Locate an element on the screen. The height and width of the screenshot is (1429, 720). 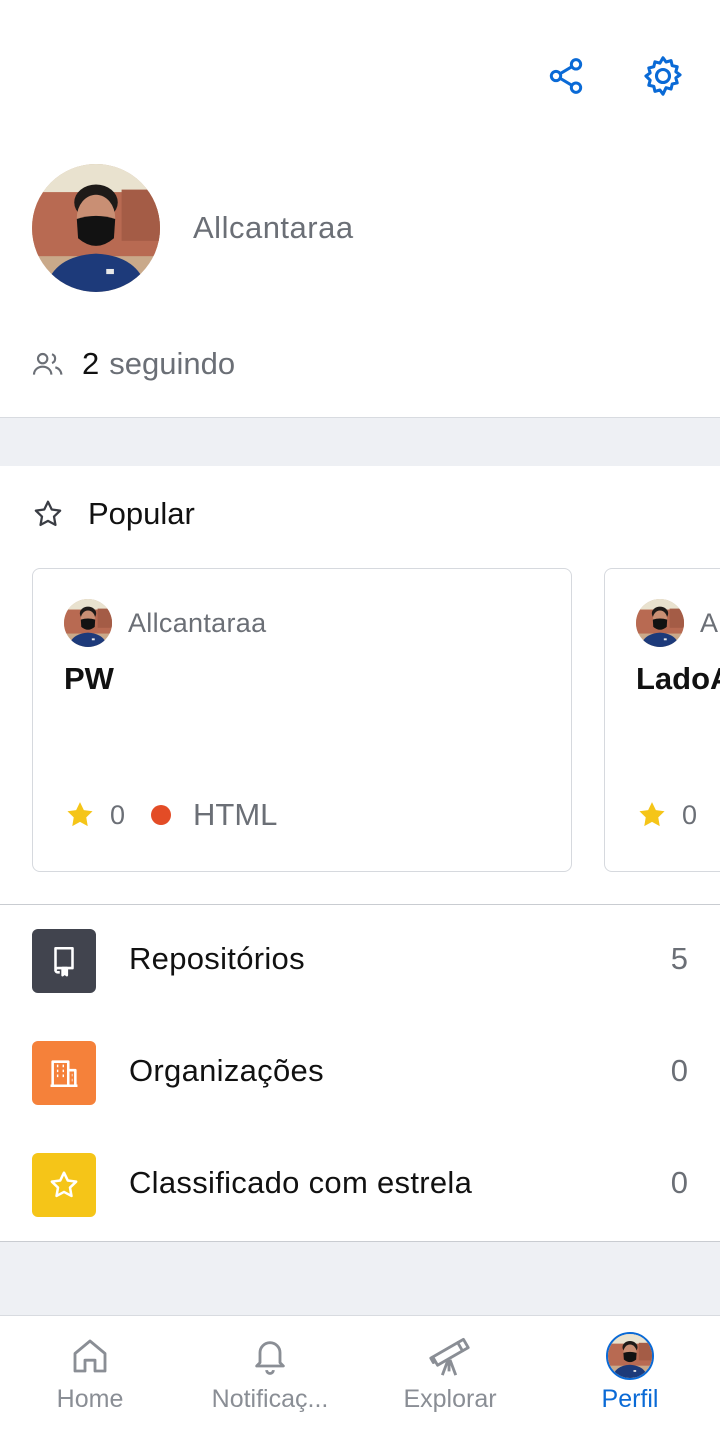
menu-label: Organizações is located at coordinates (226, 1070).